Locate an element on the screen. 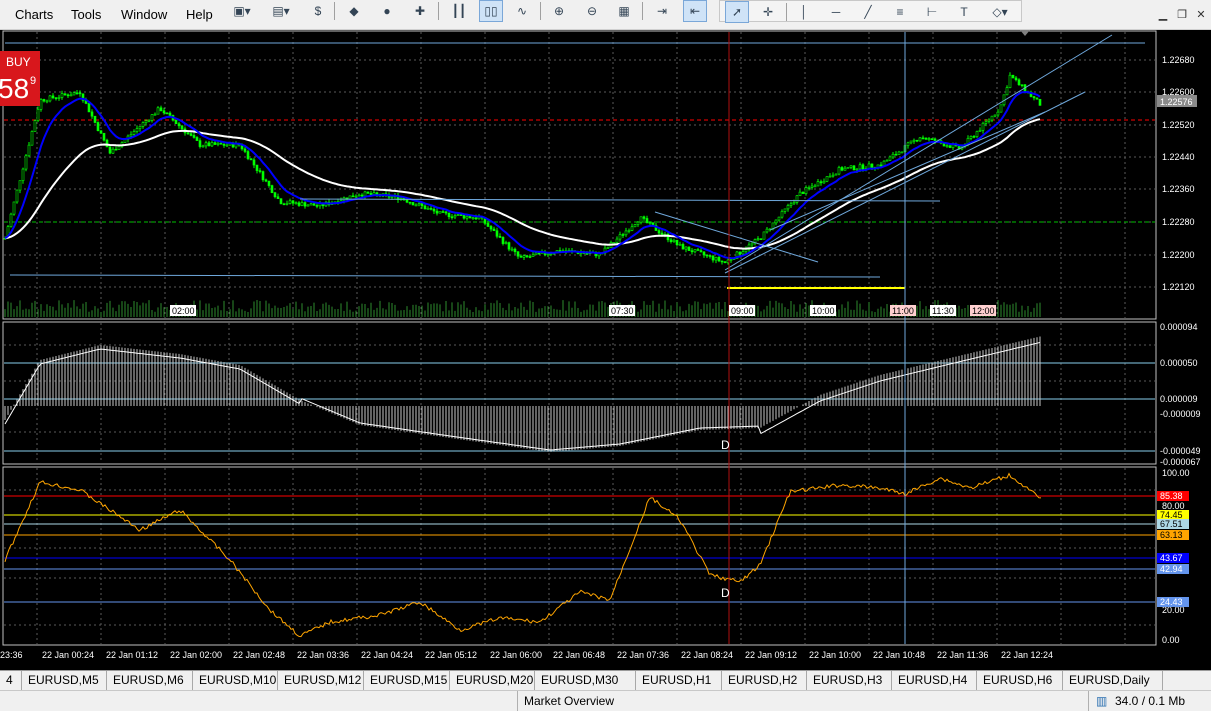 Image resolution: width=1211 pixels, height=711 pixels. chart-tab: EURUSD,M12 is located at coordinates (321, 680).